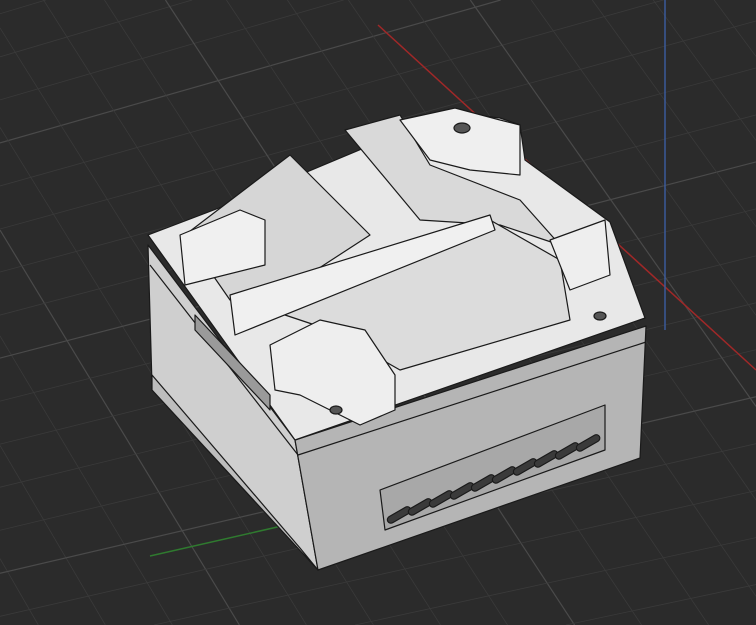 The height and width of the screenshot is (625, 756). Describe the element at coordinates (336, 410) in the screenshot. I see `screw-hole-front` at that location.